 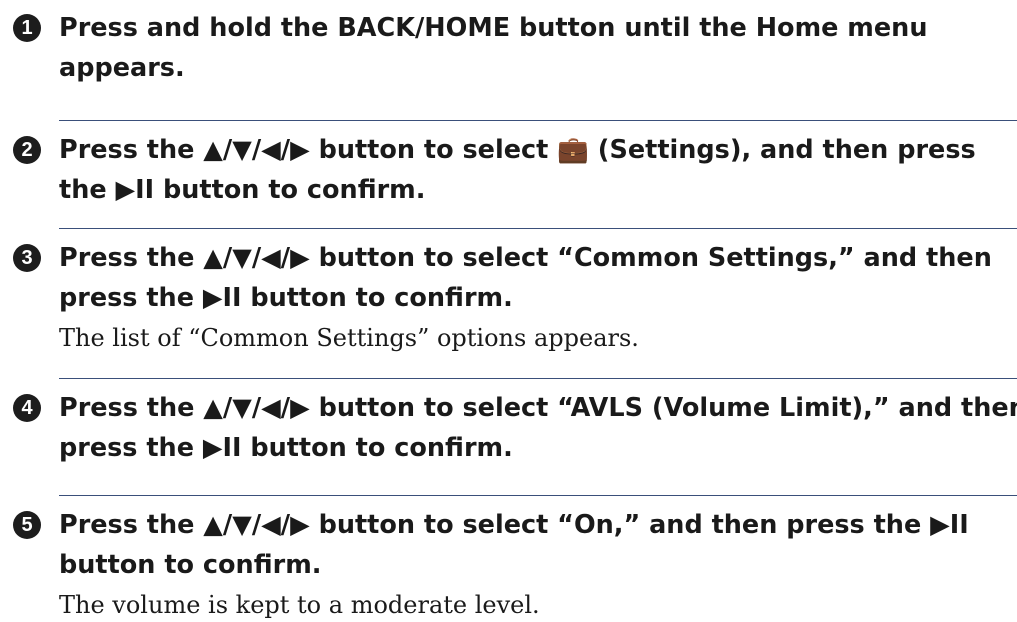 I want to click on step-number-badge: 3, so click(x=27, y=258).